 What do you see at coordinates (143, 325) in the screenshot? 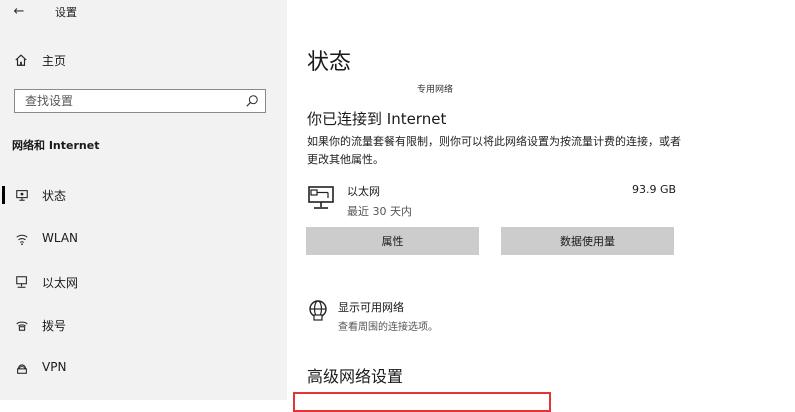
I see `sidebar-item-dialup: 拨号` at bounding box center [143, 325].